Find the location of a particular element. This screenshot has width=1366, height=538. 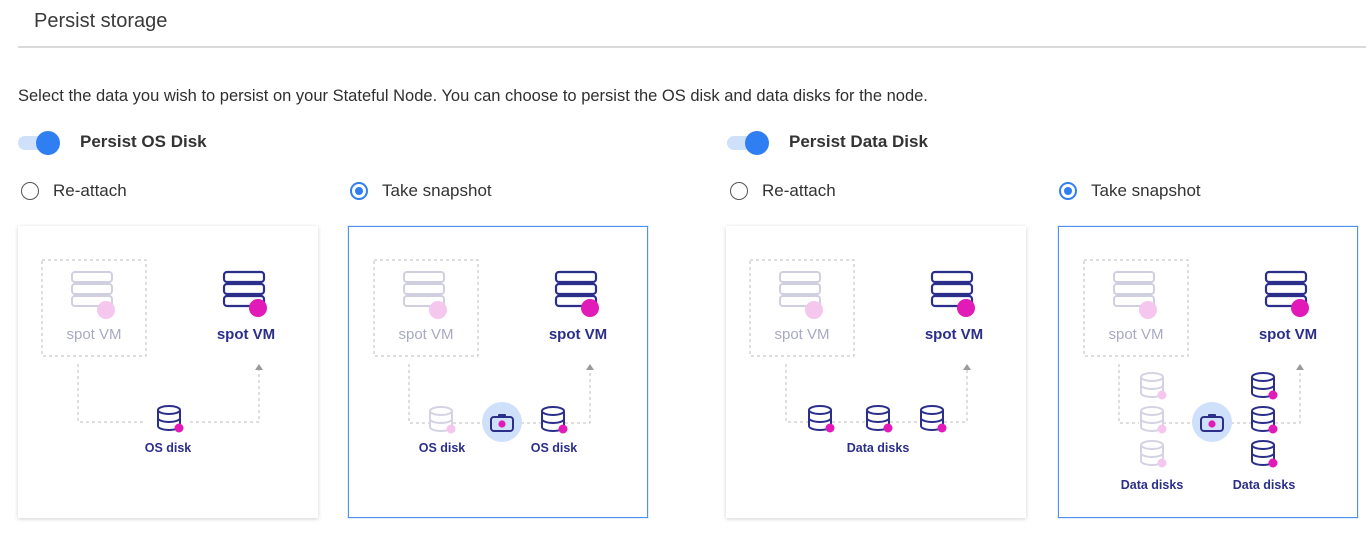

os-reattach-radio is located at coordinates (30, 191).